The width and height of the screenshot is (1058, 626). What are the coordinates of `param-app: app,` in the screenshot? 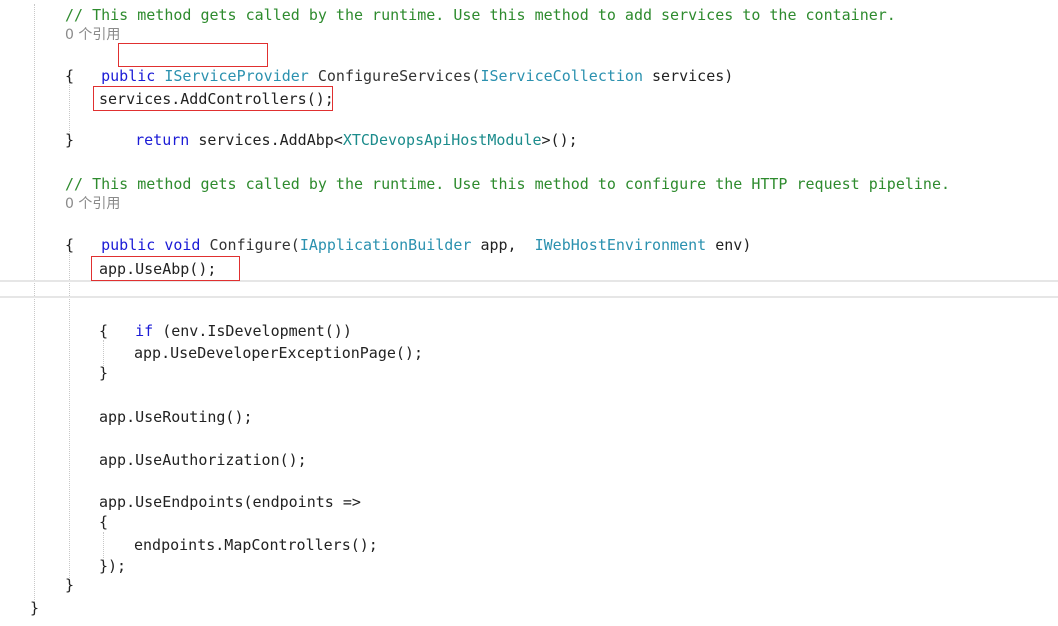 It's located at (498, 245).